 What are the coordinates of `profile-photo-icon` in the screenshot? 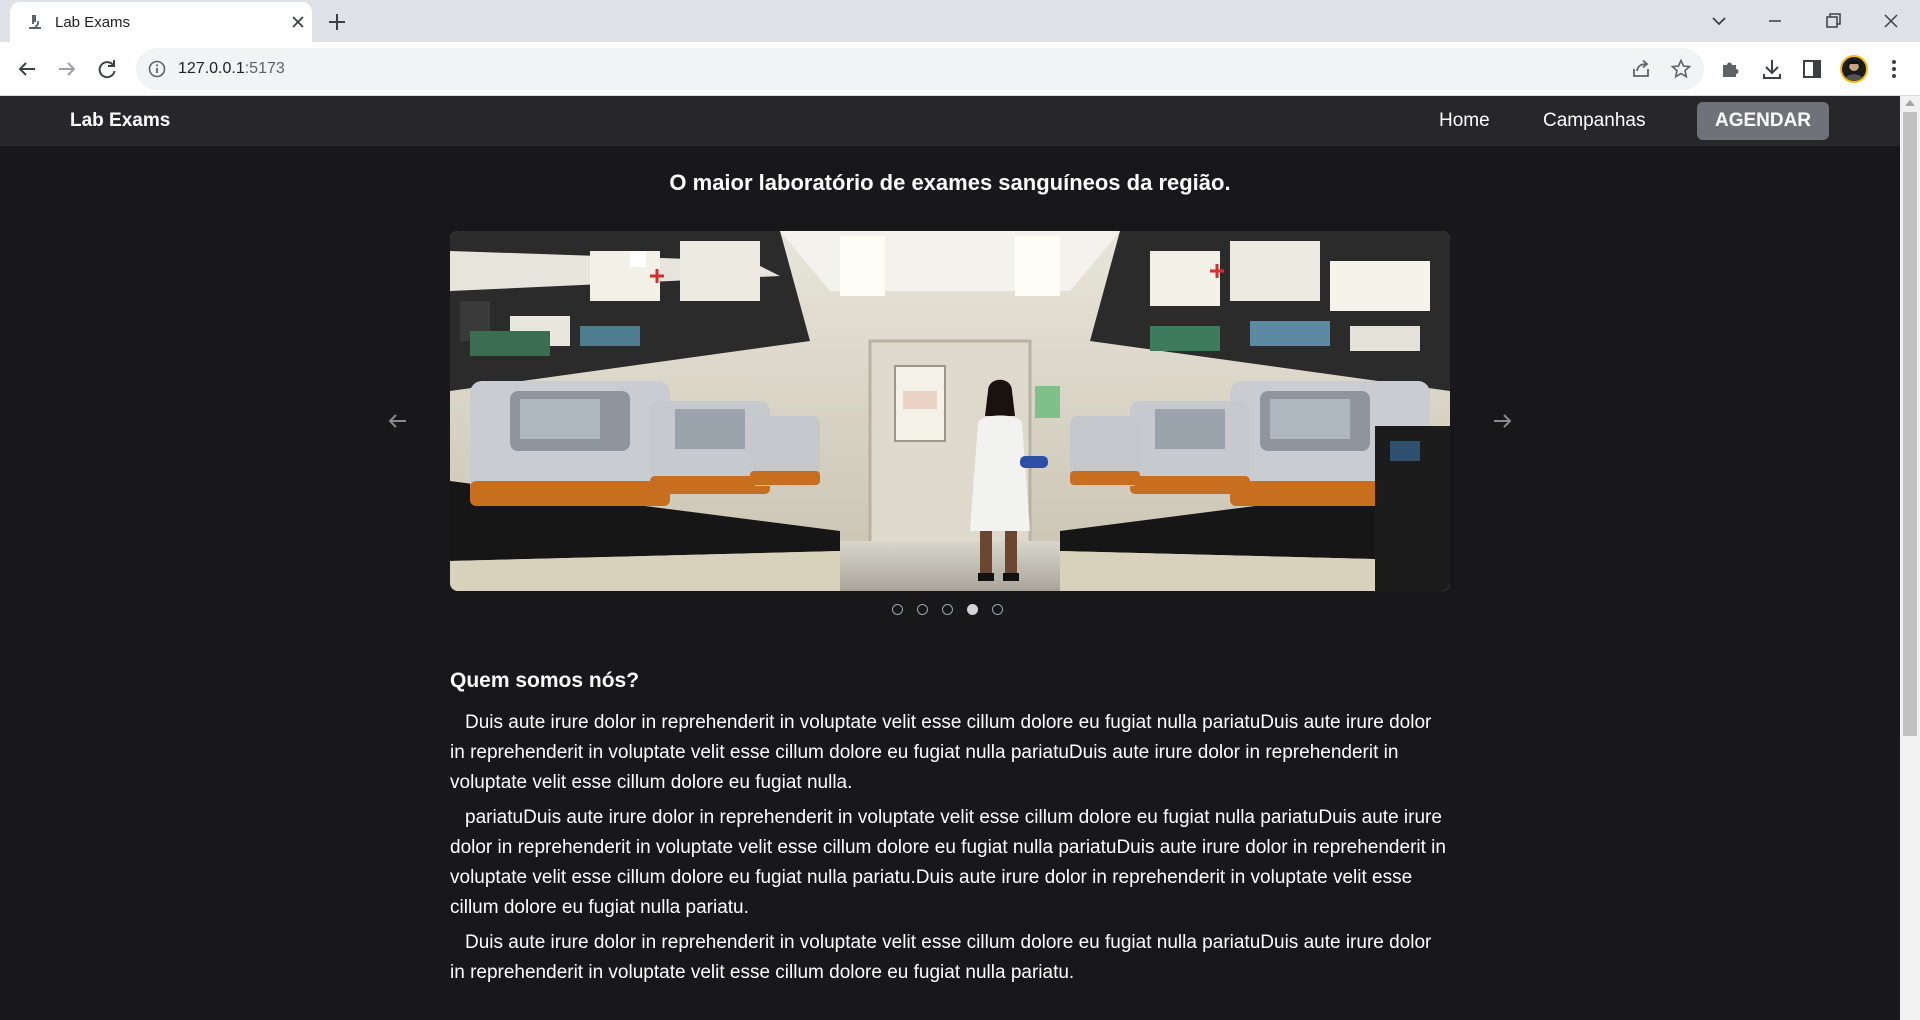 It's located at (1854, 70).